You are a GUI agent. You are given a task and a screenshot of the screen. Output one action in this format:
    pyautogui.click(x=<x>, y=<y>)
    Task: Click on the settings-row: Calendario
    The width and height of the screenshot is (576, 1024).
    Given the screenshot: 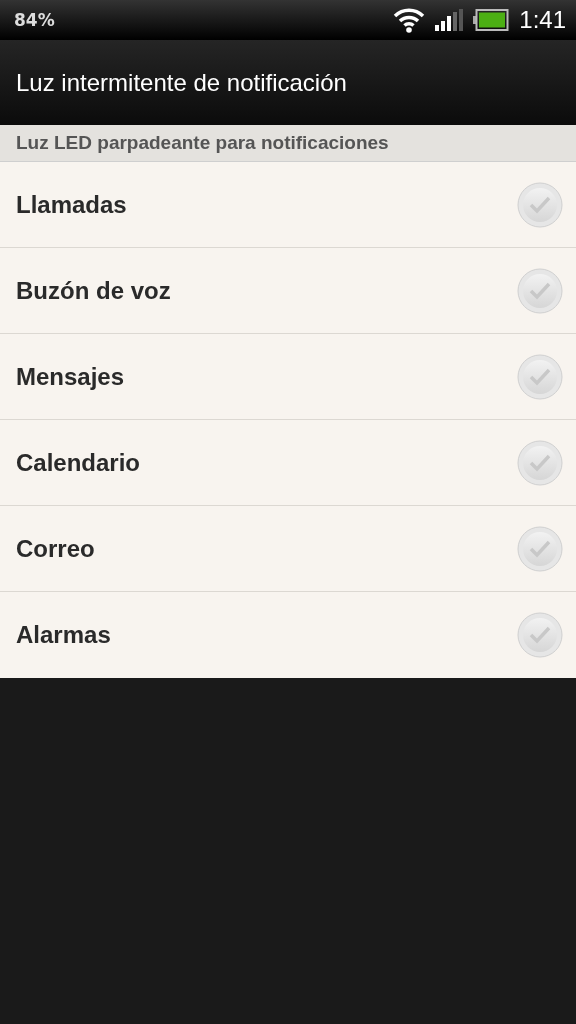 What is the action you would take?
    pyautogui.click(x=288, y=463)
    